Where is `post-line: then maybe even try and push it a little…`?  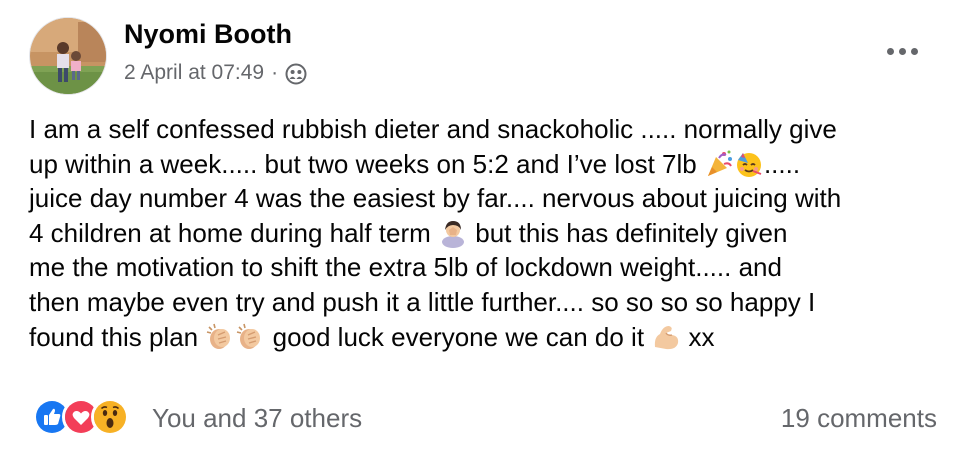
post-line: then maybe even try and push it a little… is located at coordinates (485, 302).